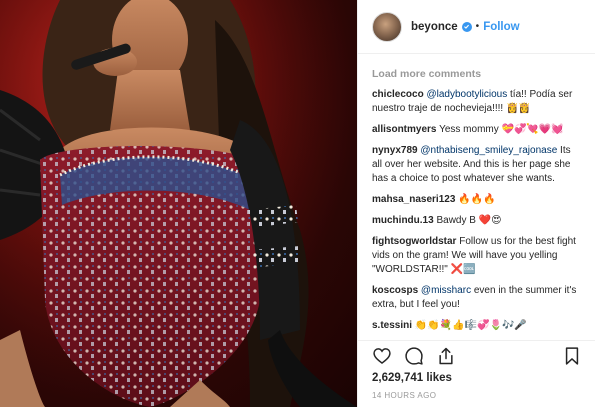  Describe the element at coordinates (412, 378) in the screenshot. I see `likes-count: 2,629,741 likes` at that location.